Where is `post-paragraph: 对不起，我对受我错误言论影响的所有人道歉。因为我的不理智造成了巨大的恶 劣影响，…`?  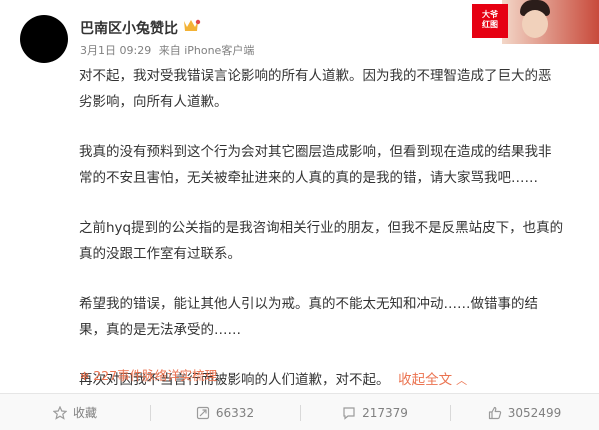 post-paragraph: 对不起，我对受我错误言论影响的所有人道歉。因为我的不理智造成了巨大的恶 劣影响，… is located at coordinates (315, 89).